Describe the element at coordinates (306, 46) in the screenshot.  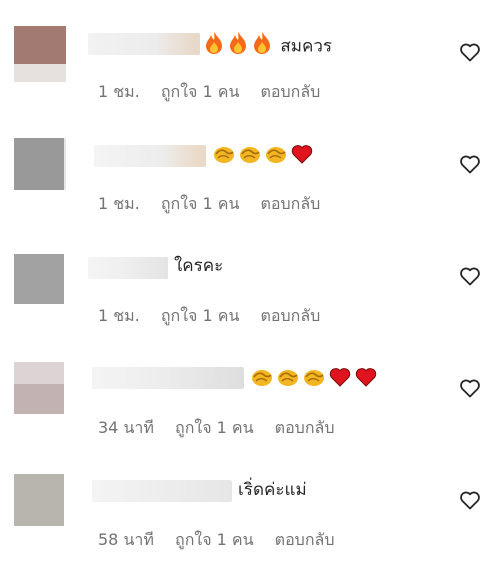
I see `comment-text: สมควร` at that location.